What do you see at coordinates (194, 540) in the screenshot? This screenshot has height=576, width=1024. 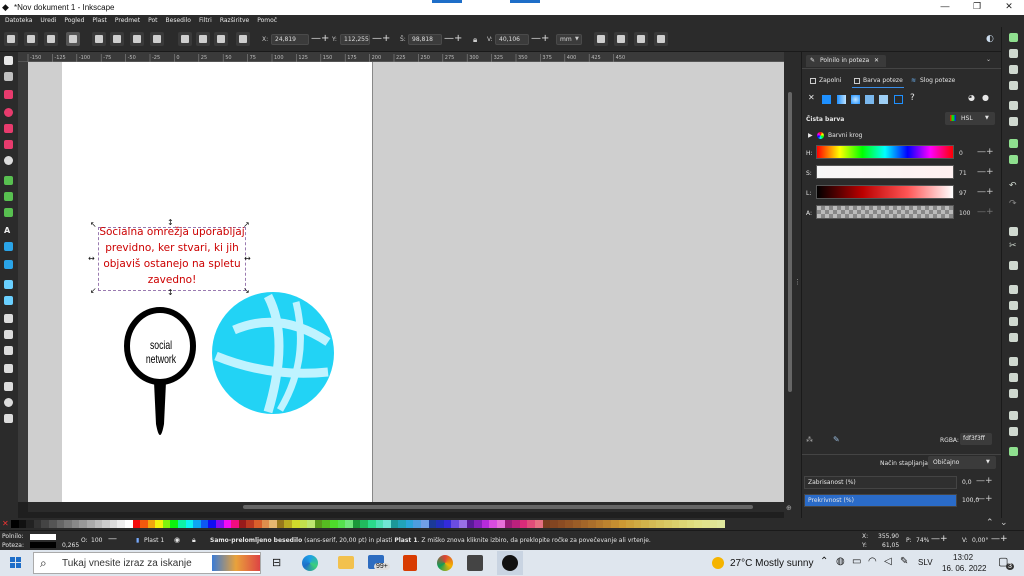 I see `layer-lock-icon: 🔒︎` at bounding box center [194, 540].